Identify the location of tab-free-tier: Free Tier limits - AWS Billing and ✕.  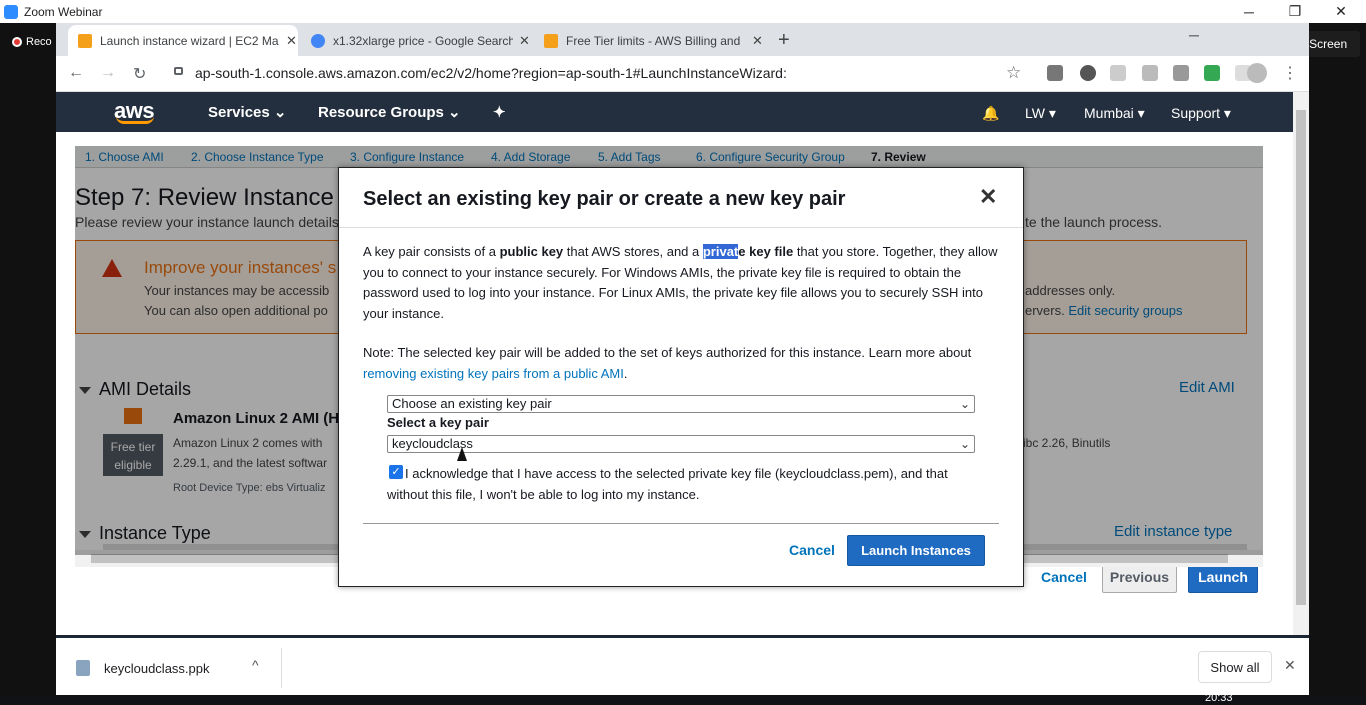
(649, 40).